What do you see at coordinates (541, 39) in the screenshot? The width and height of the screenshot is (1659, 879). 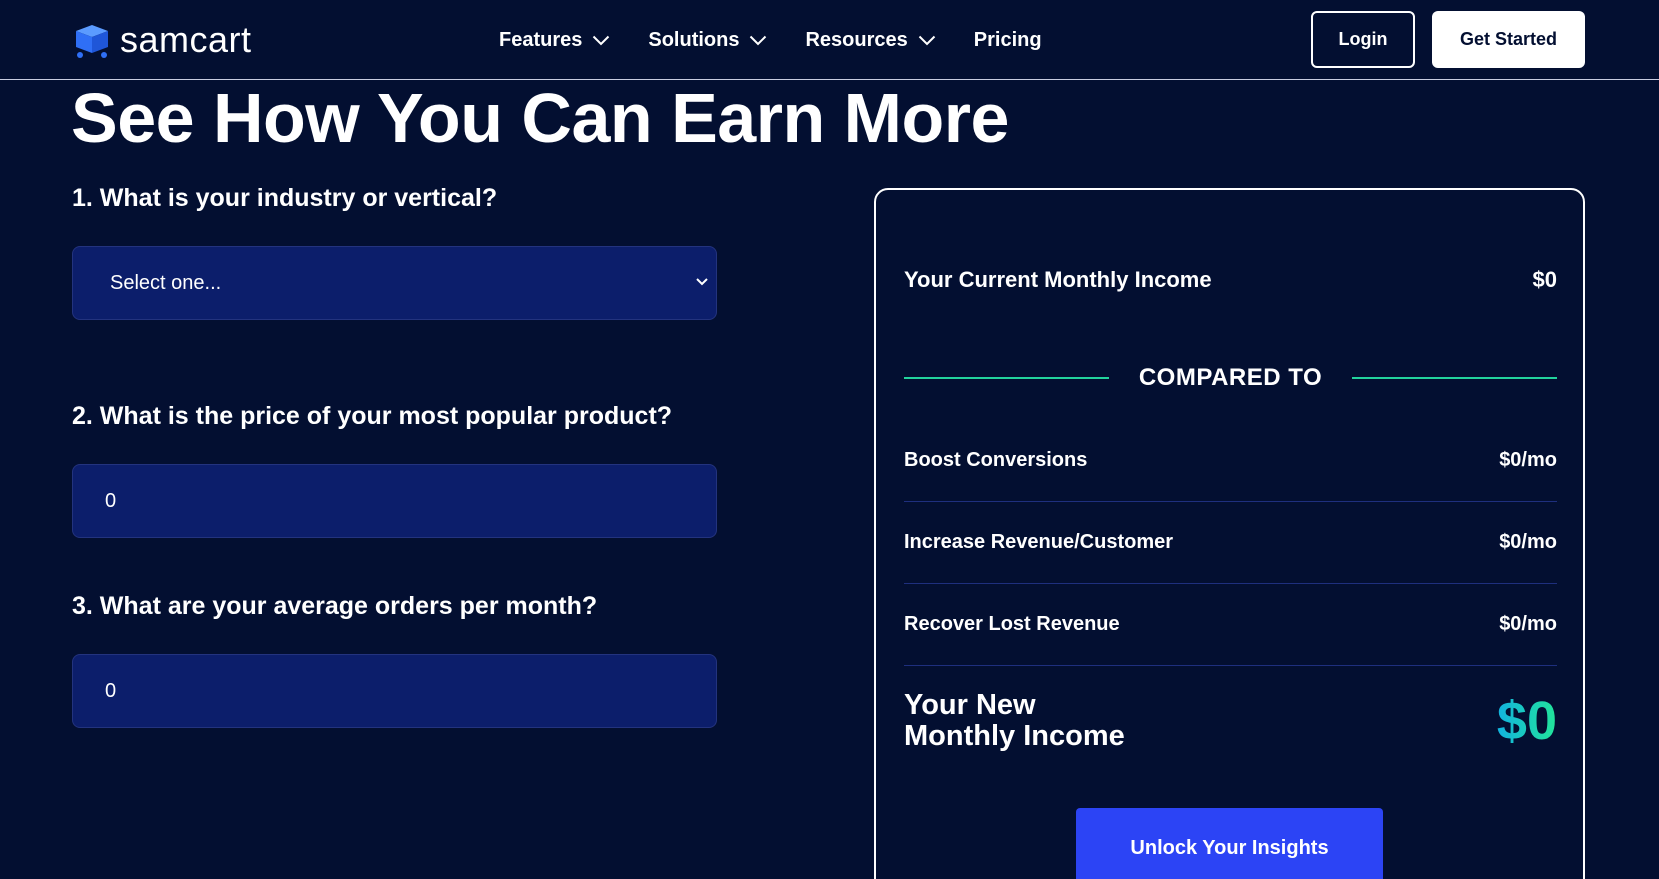 I see `nav-item-label: Features` at bounding box center [541, 39].